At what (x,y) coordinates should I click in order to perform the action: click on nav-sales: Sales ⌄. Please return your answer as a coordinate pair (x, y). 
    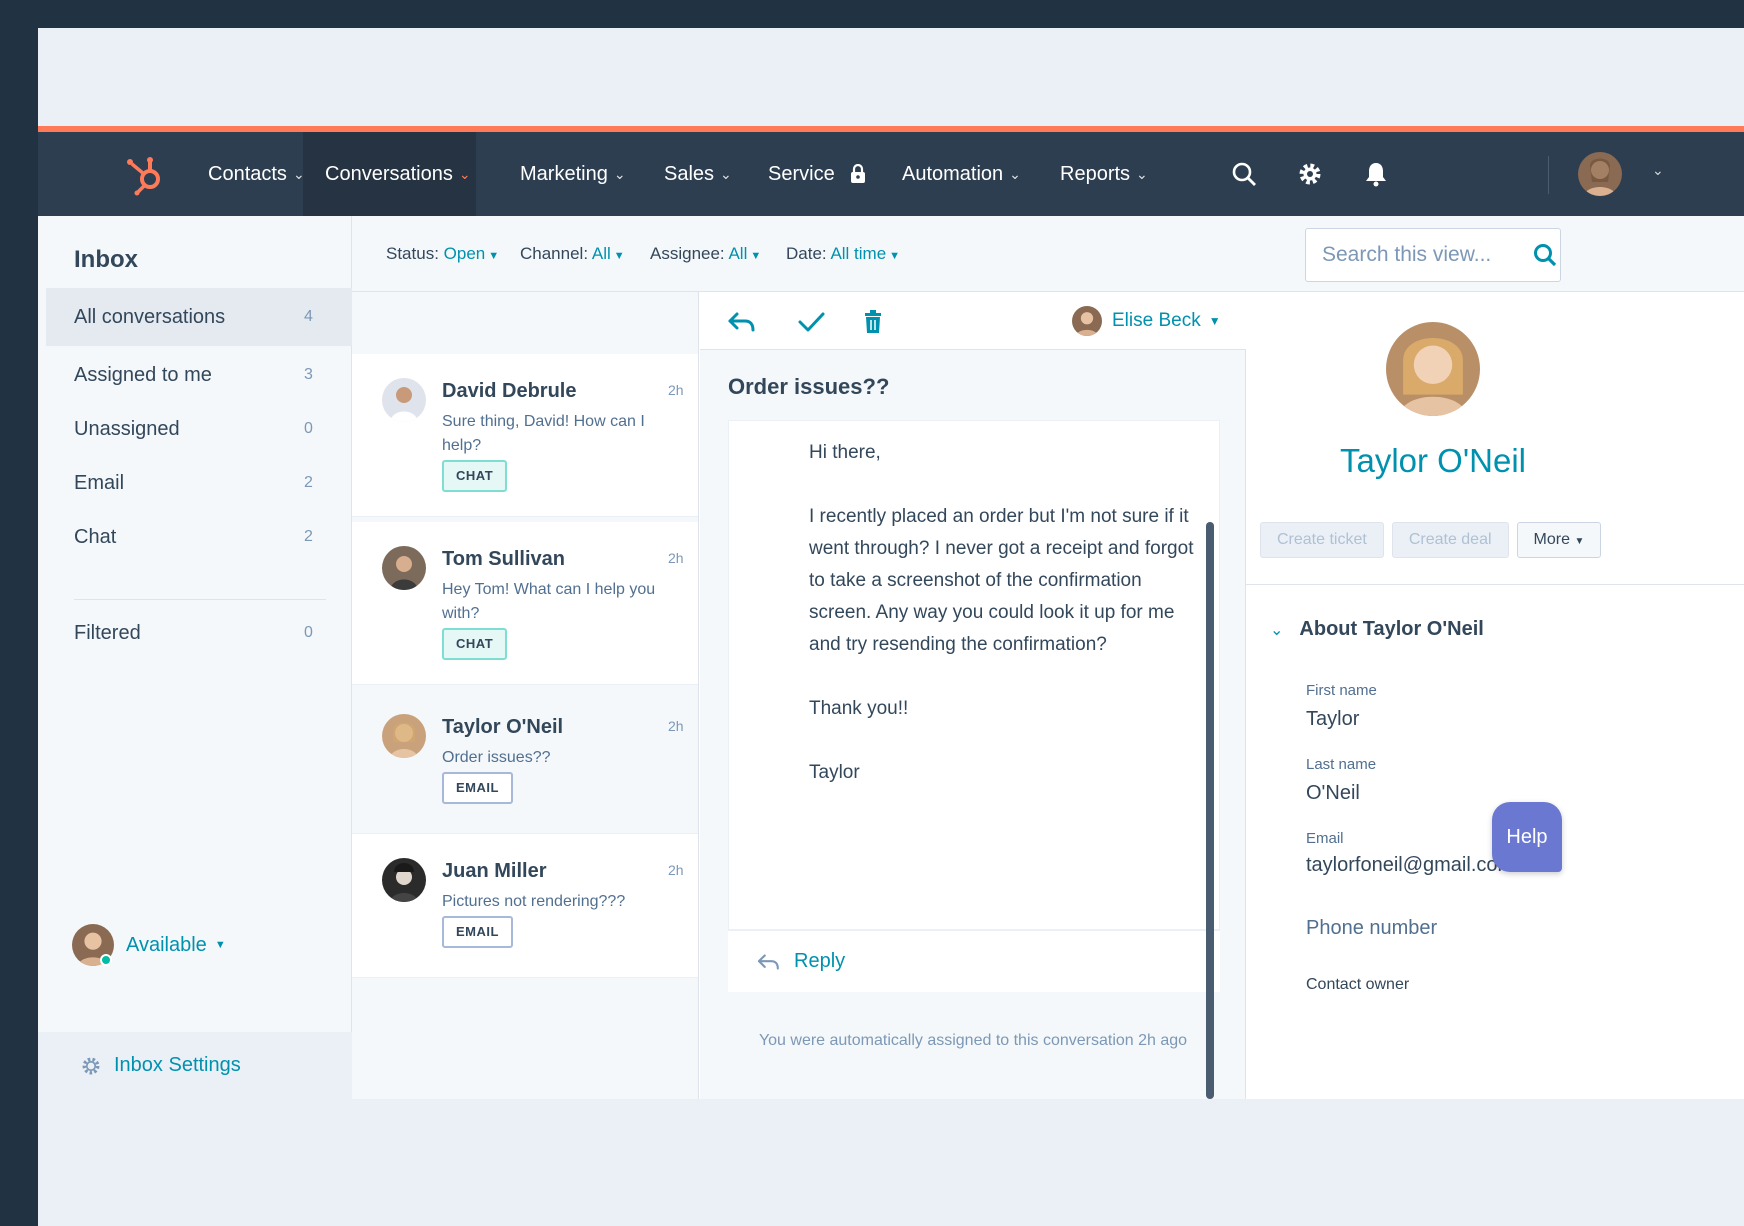
    Looking at the image, I should click on (698, 174).